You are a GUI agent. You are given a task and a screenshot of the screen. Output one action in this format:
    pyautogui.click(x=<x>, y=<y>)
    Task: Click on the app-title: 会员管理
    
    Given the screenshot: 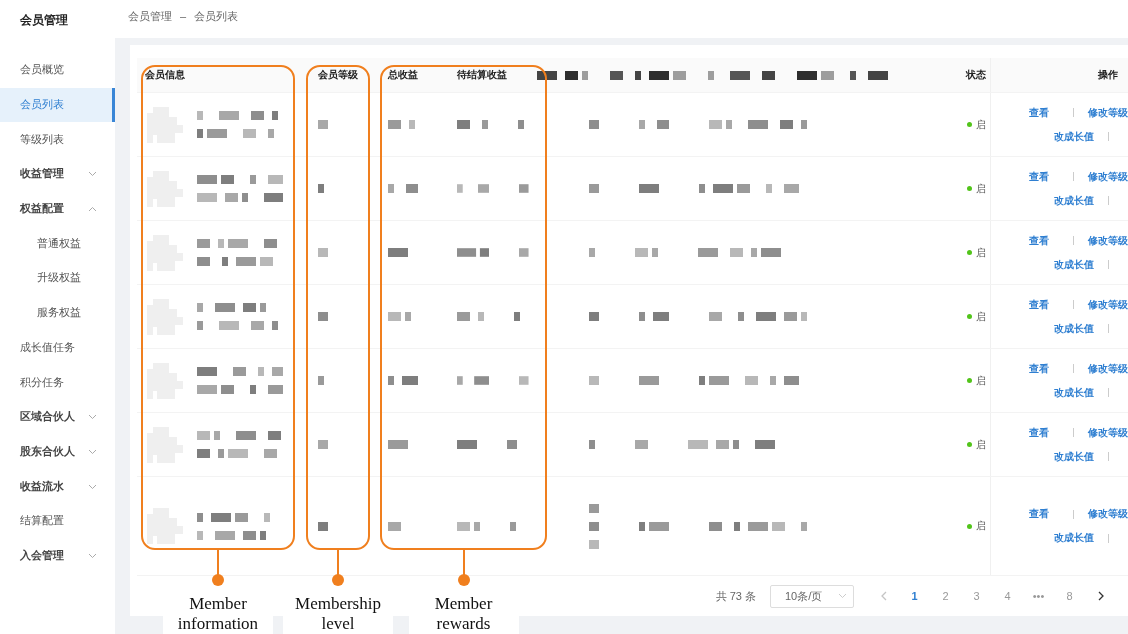 What is the action you would take?
    pyautogui.click(x=44, y=20)
    